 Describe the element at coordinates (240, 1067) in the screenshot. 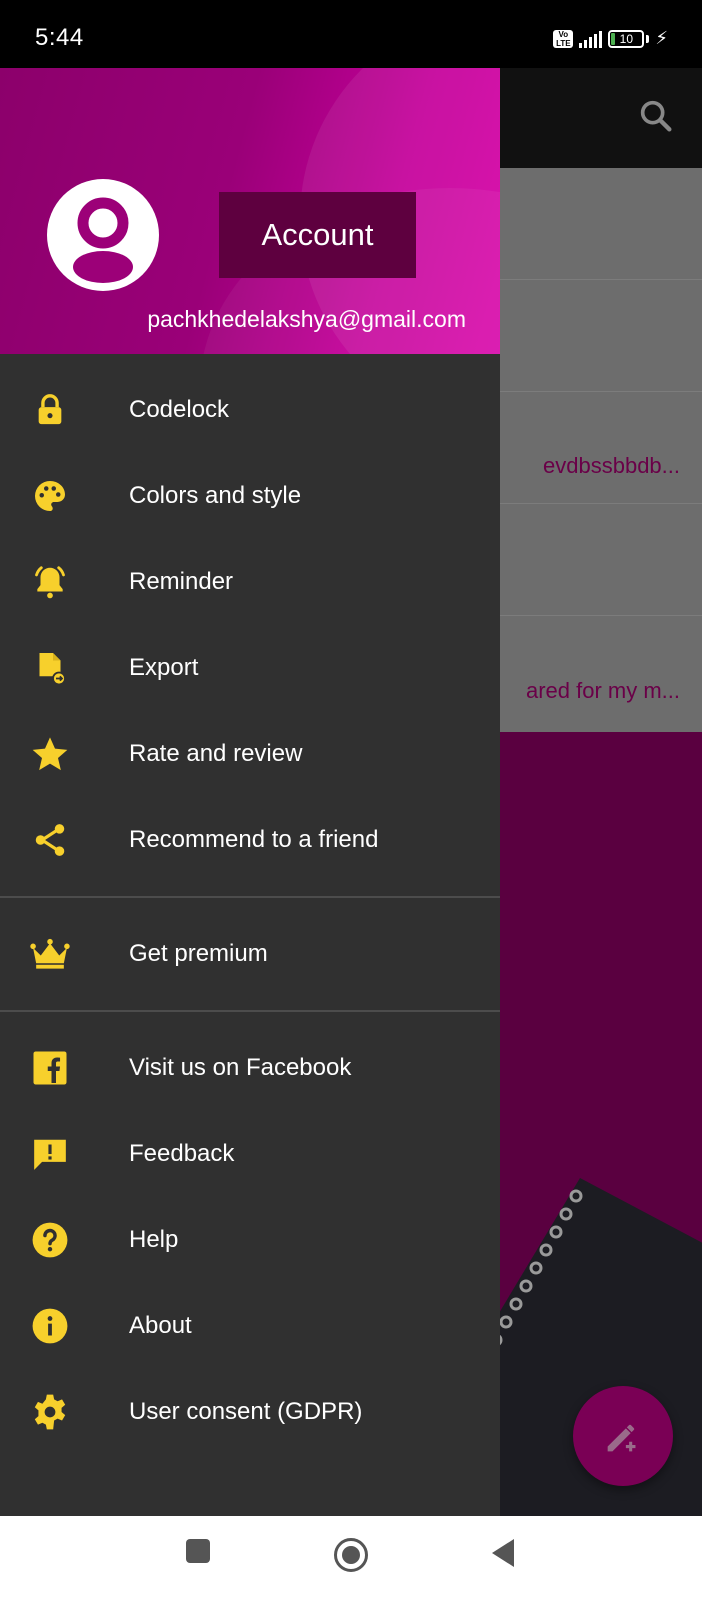

I see `menu-label: Visit us on Facebook` at that location.